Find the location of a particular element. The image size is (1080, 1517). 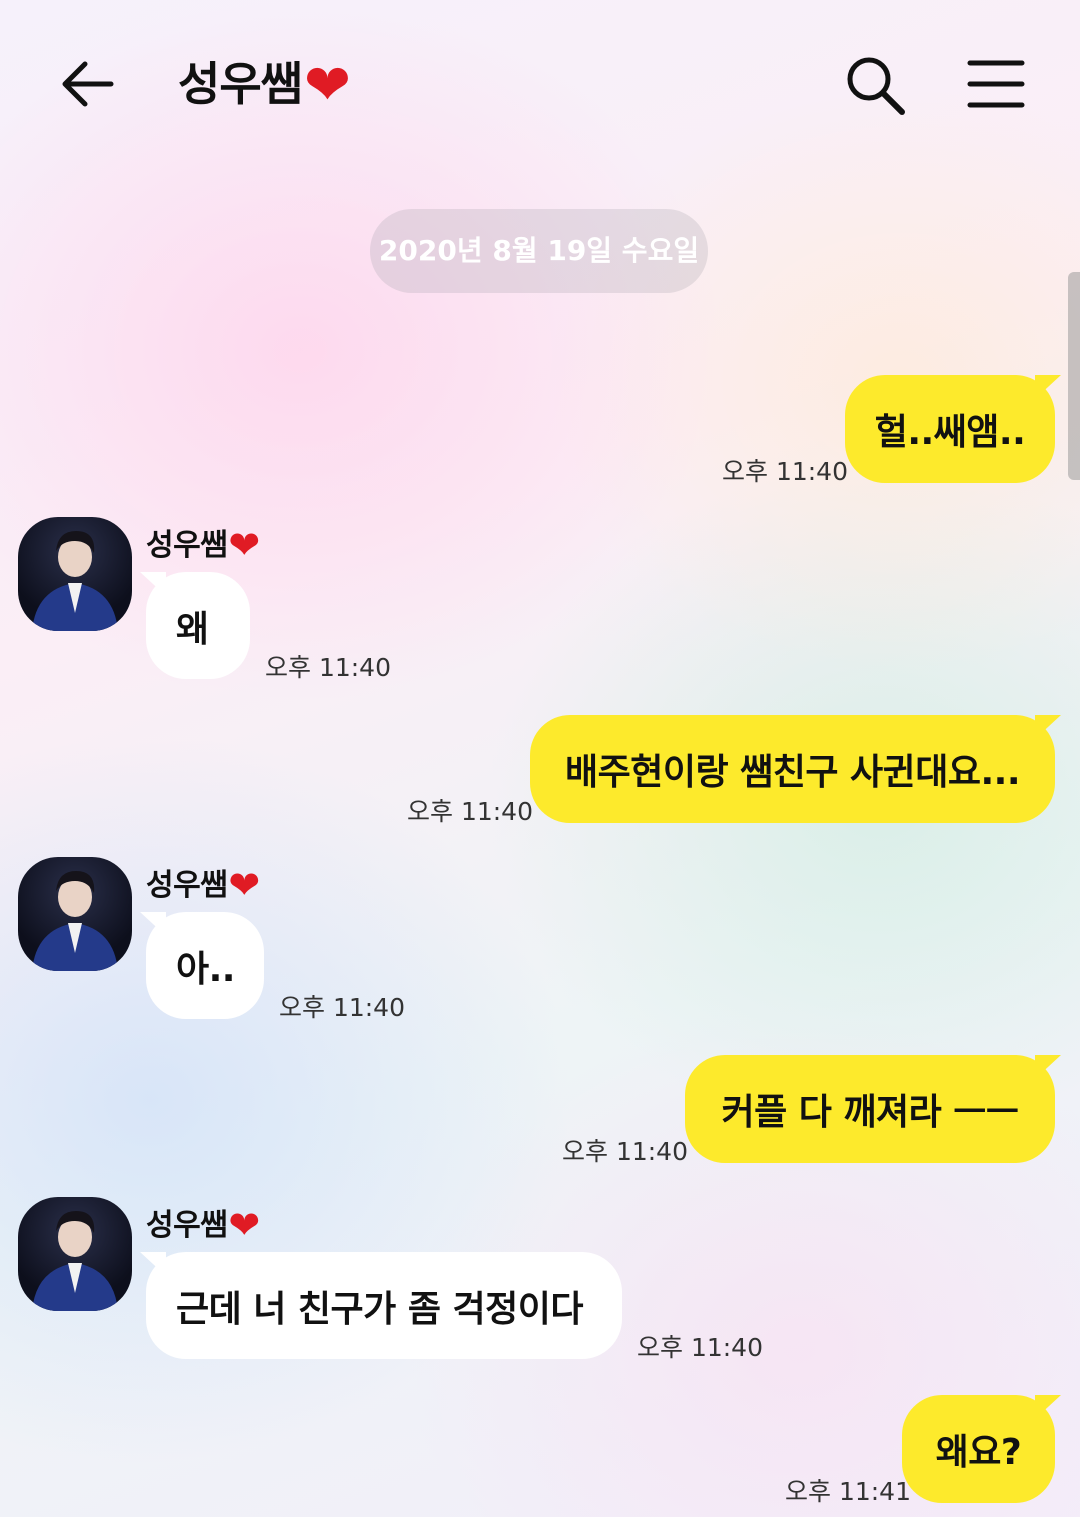

menu-button is located at coordinates (996, 84).